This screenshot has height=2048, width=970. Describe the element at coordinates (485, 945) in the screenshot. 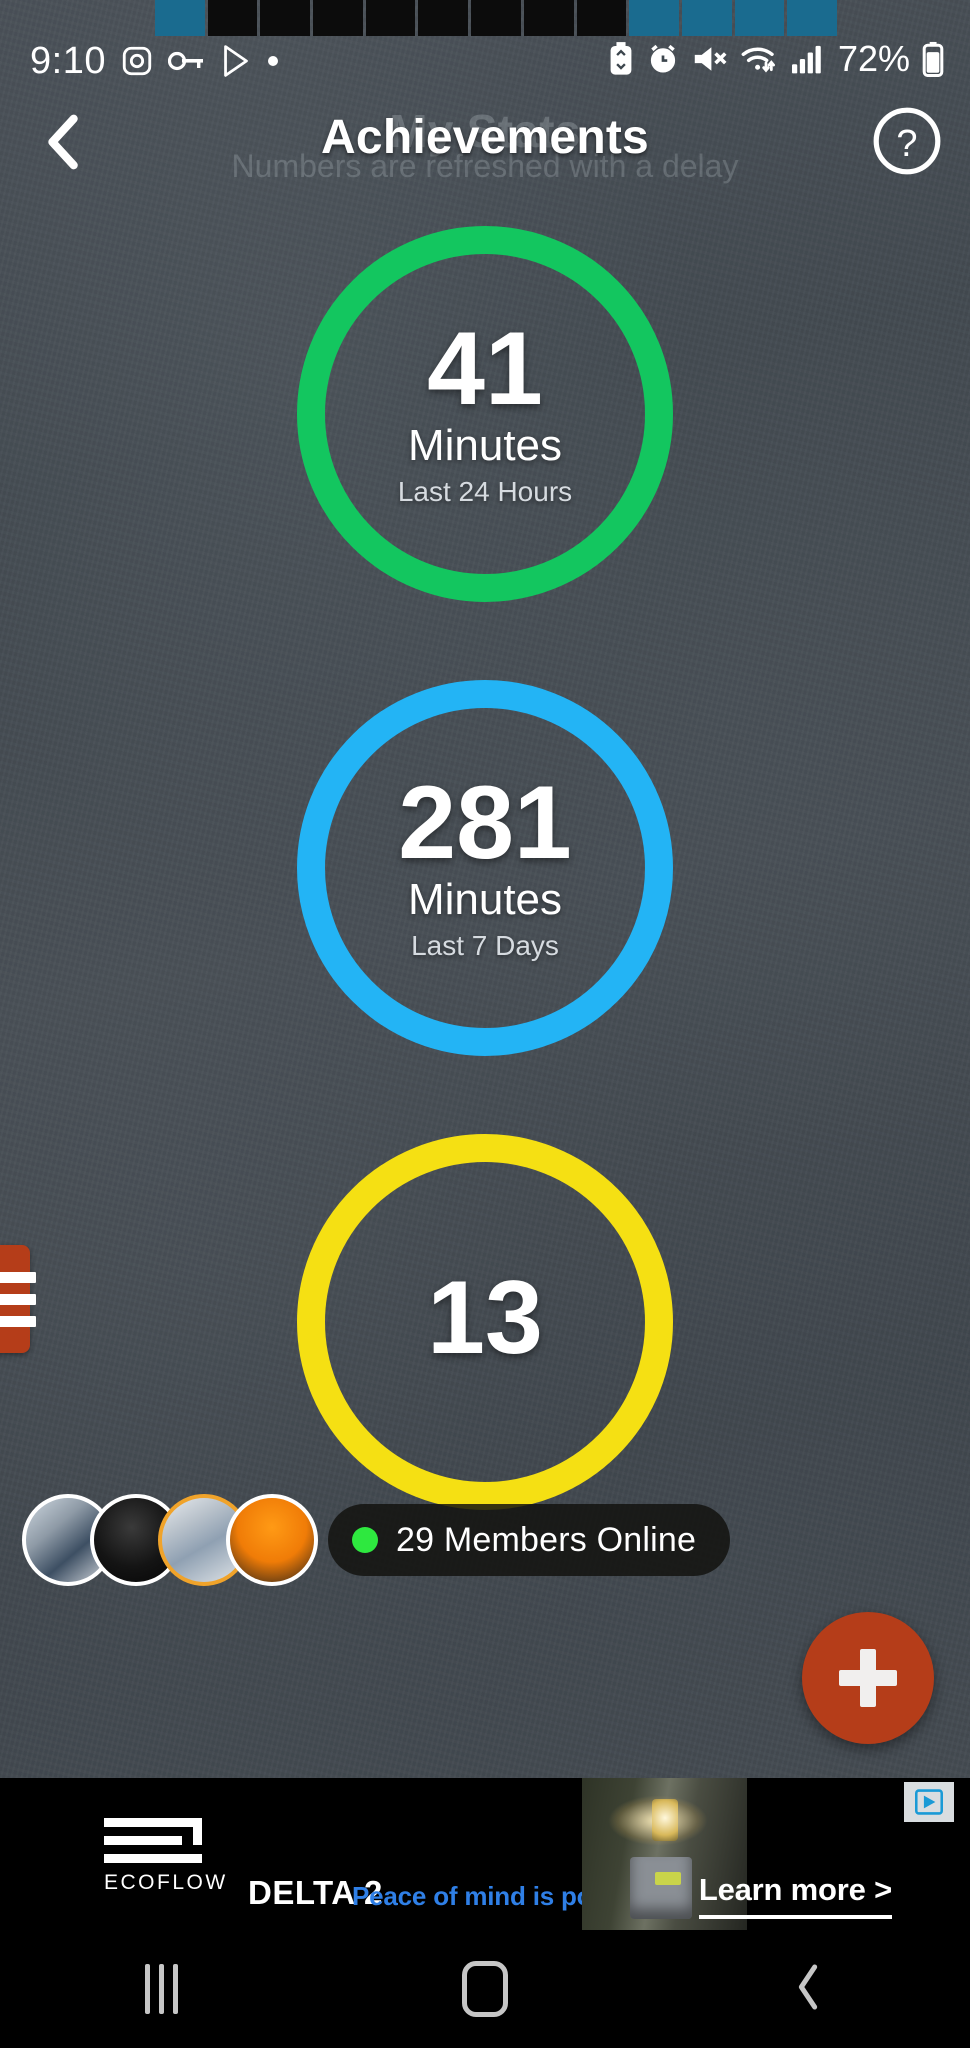

I see `stat-period: Last 7 Days` at that location.